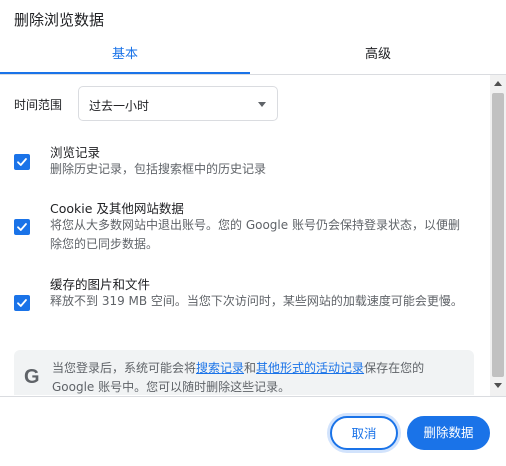 The width and height of the screenshot is (506, 466). Describe the element at coordinates (38, 105) in the screenshot. I see `time-range-label: 时间范围` at that location.